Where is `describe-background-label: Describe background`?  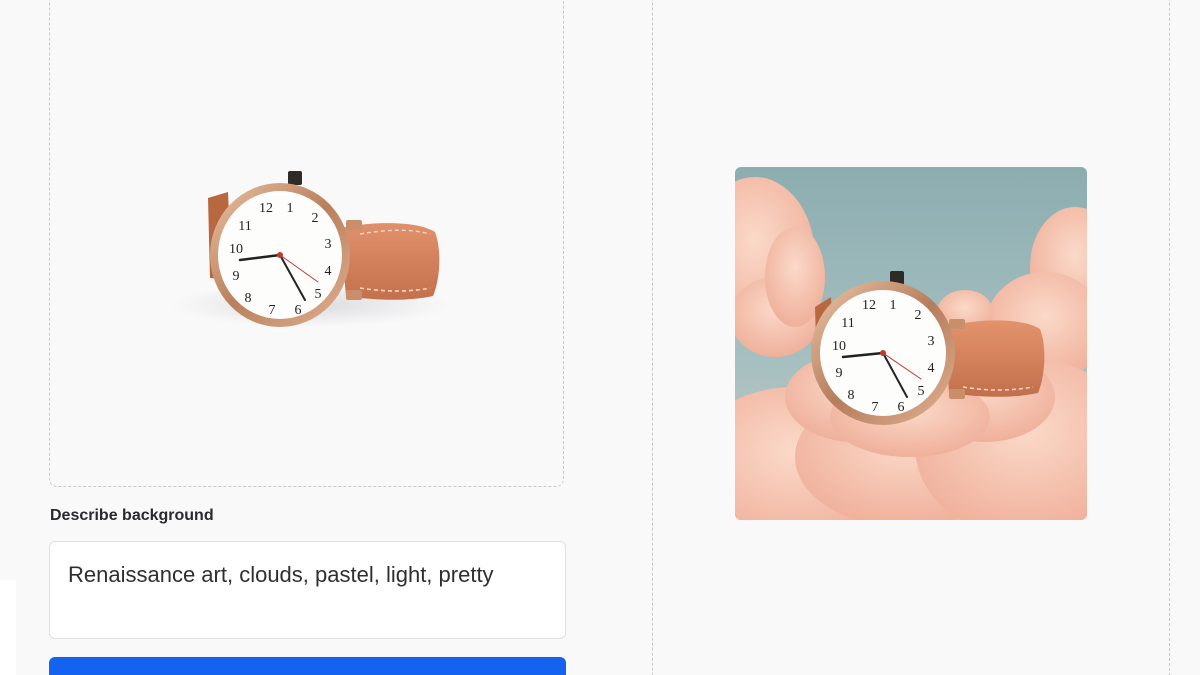 describe-background-label: Describe background is located at coordinates (132, 515).